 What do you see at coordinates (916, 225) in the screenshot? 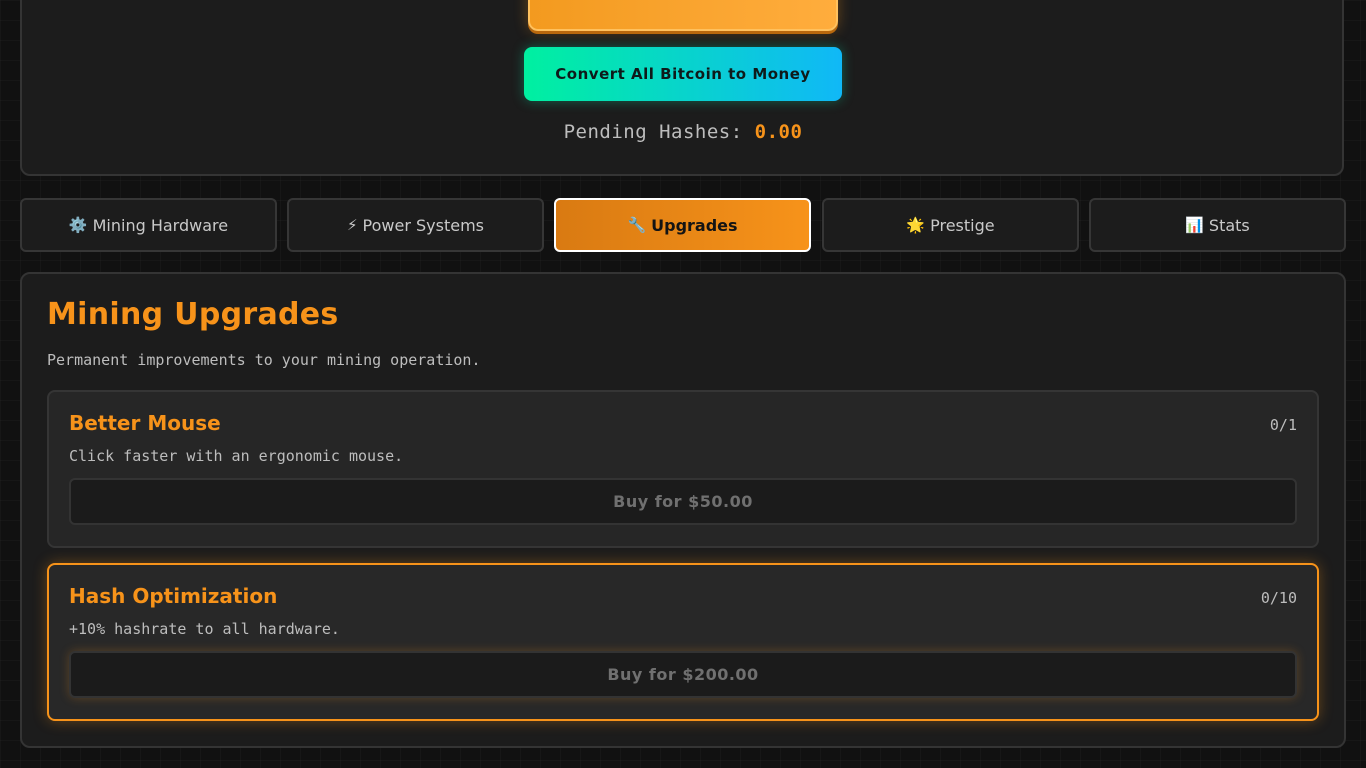
I see `star-icon: 🌟` at bounding box center [916, 225].